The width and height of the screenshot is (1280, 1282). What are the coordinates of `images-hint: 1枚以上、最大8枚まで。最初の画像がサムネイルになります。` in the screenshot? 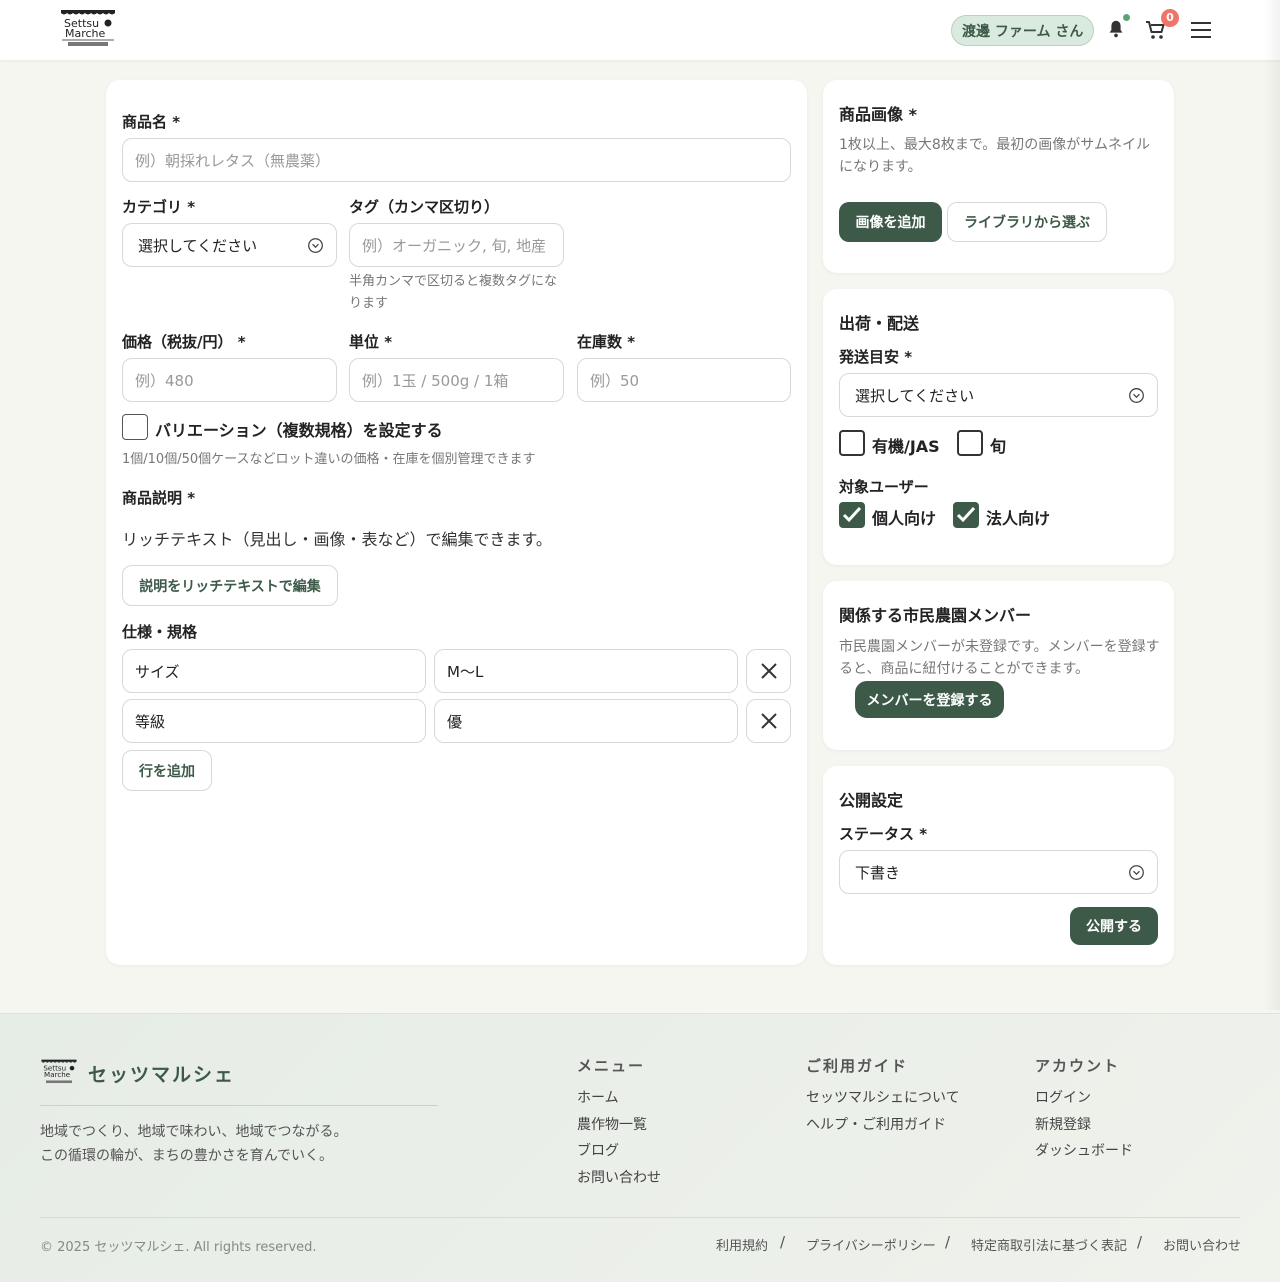 It's located at (994, 156).